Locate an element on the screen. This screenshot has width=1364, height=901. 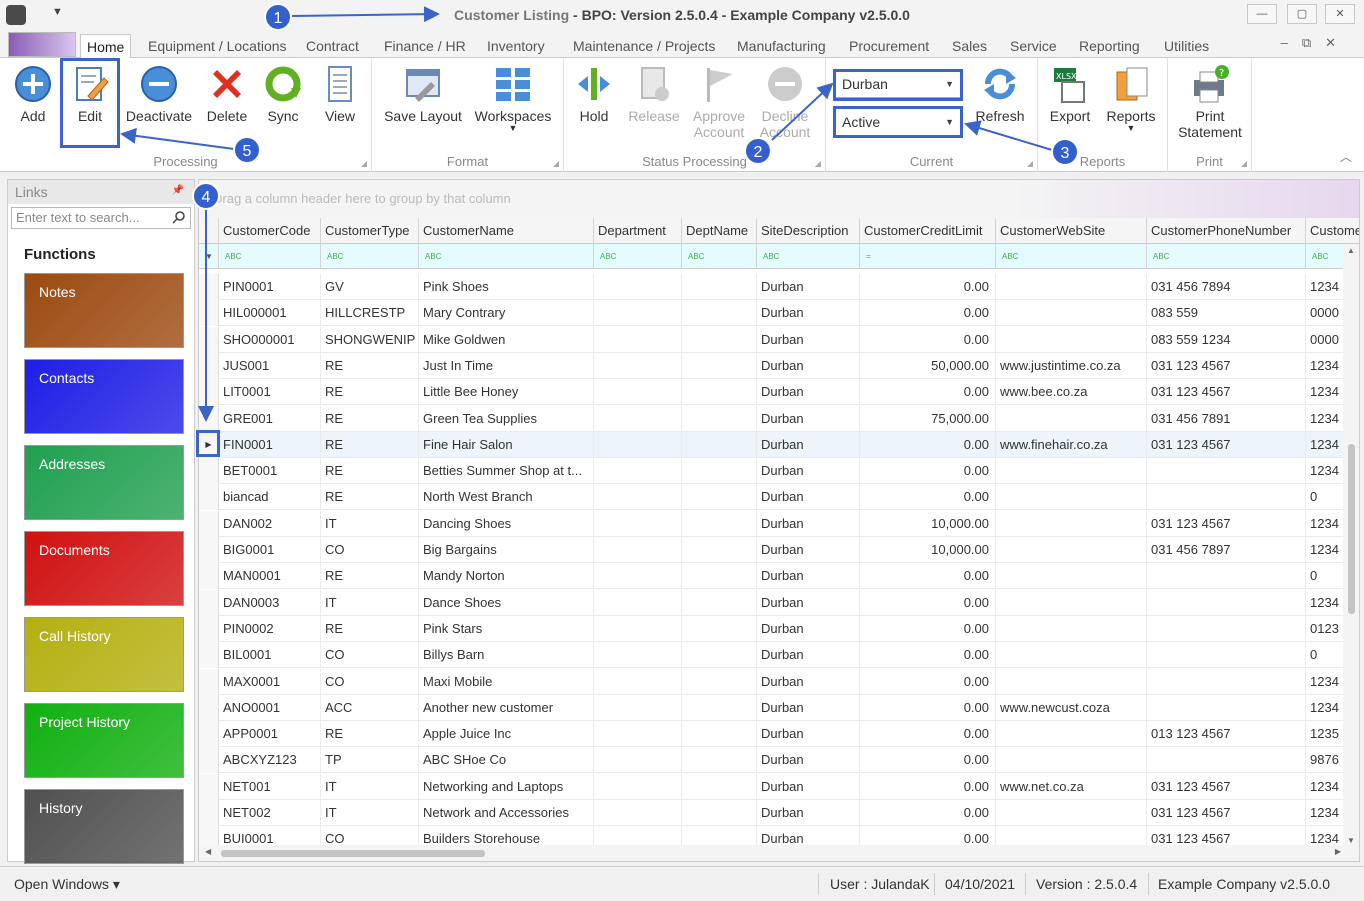
pin-icon: 📌 is located at coordinates (178, 190).